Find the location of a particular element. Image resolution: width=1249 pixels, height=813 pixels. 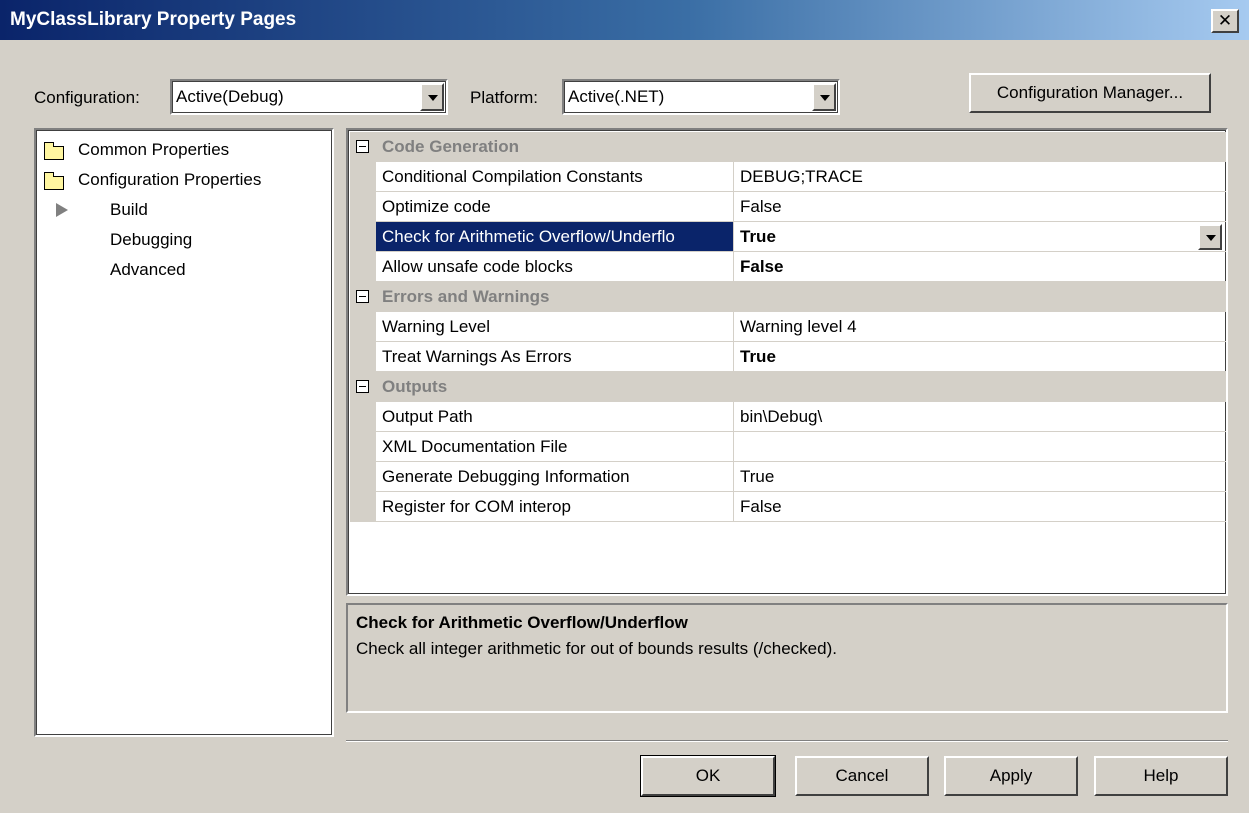

property-name: Optimize code is located at coordinates (555, 206).